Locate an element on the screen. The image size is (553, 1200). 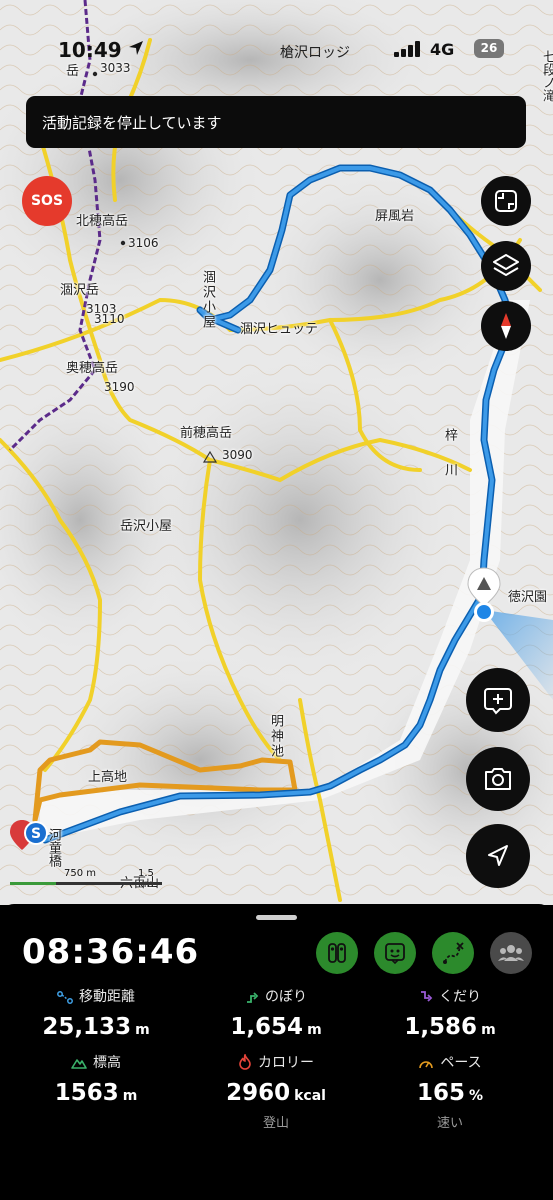
calories-sub: 登山 is located at coordinates (275, 1123).